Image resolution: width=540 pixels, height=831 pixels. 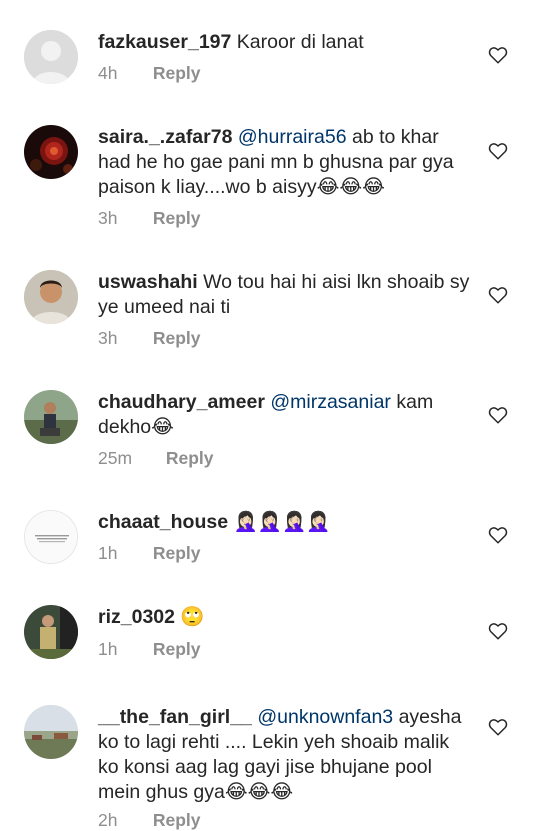 I want to click on flower-avatar-icon, so click(x=51, y=152).